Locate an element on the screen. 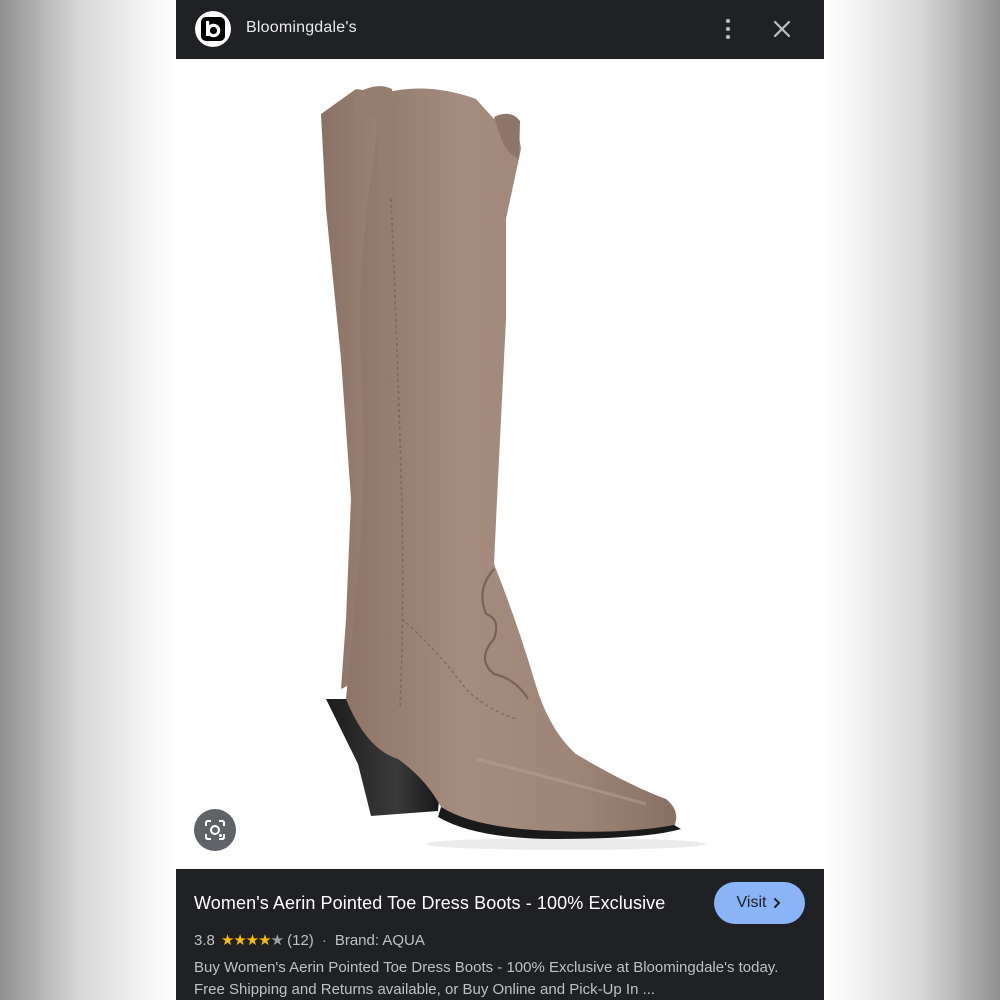 This screenshot has height=1000, width=1000. close-icon is located at coordinates (782, 29).